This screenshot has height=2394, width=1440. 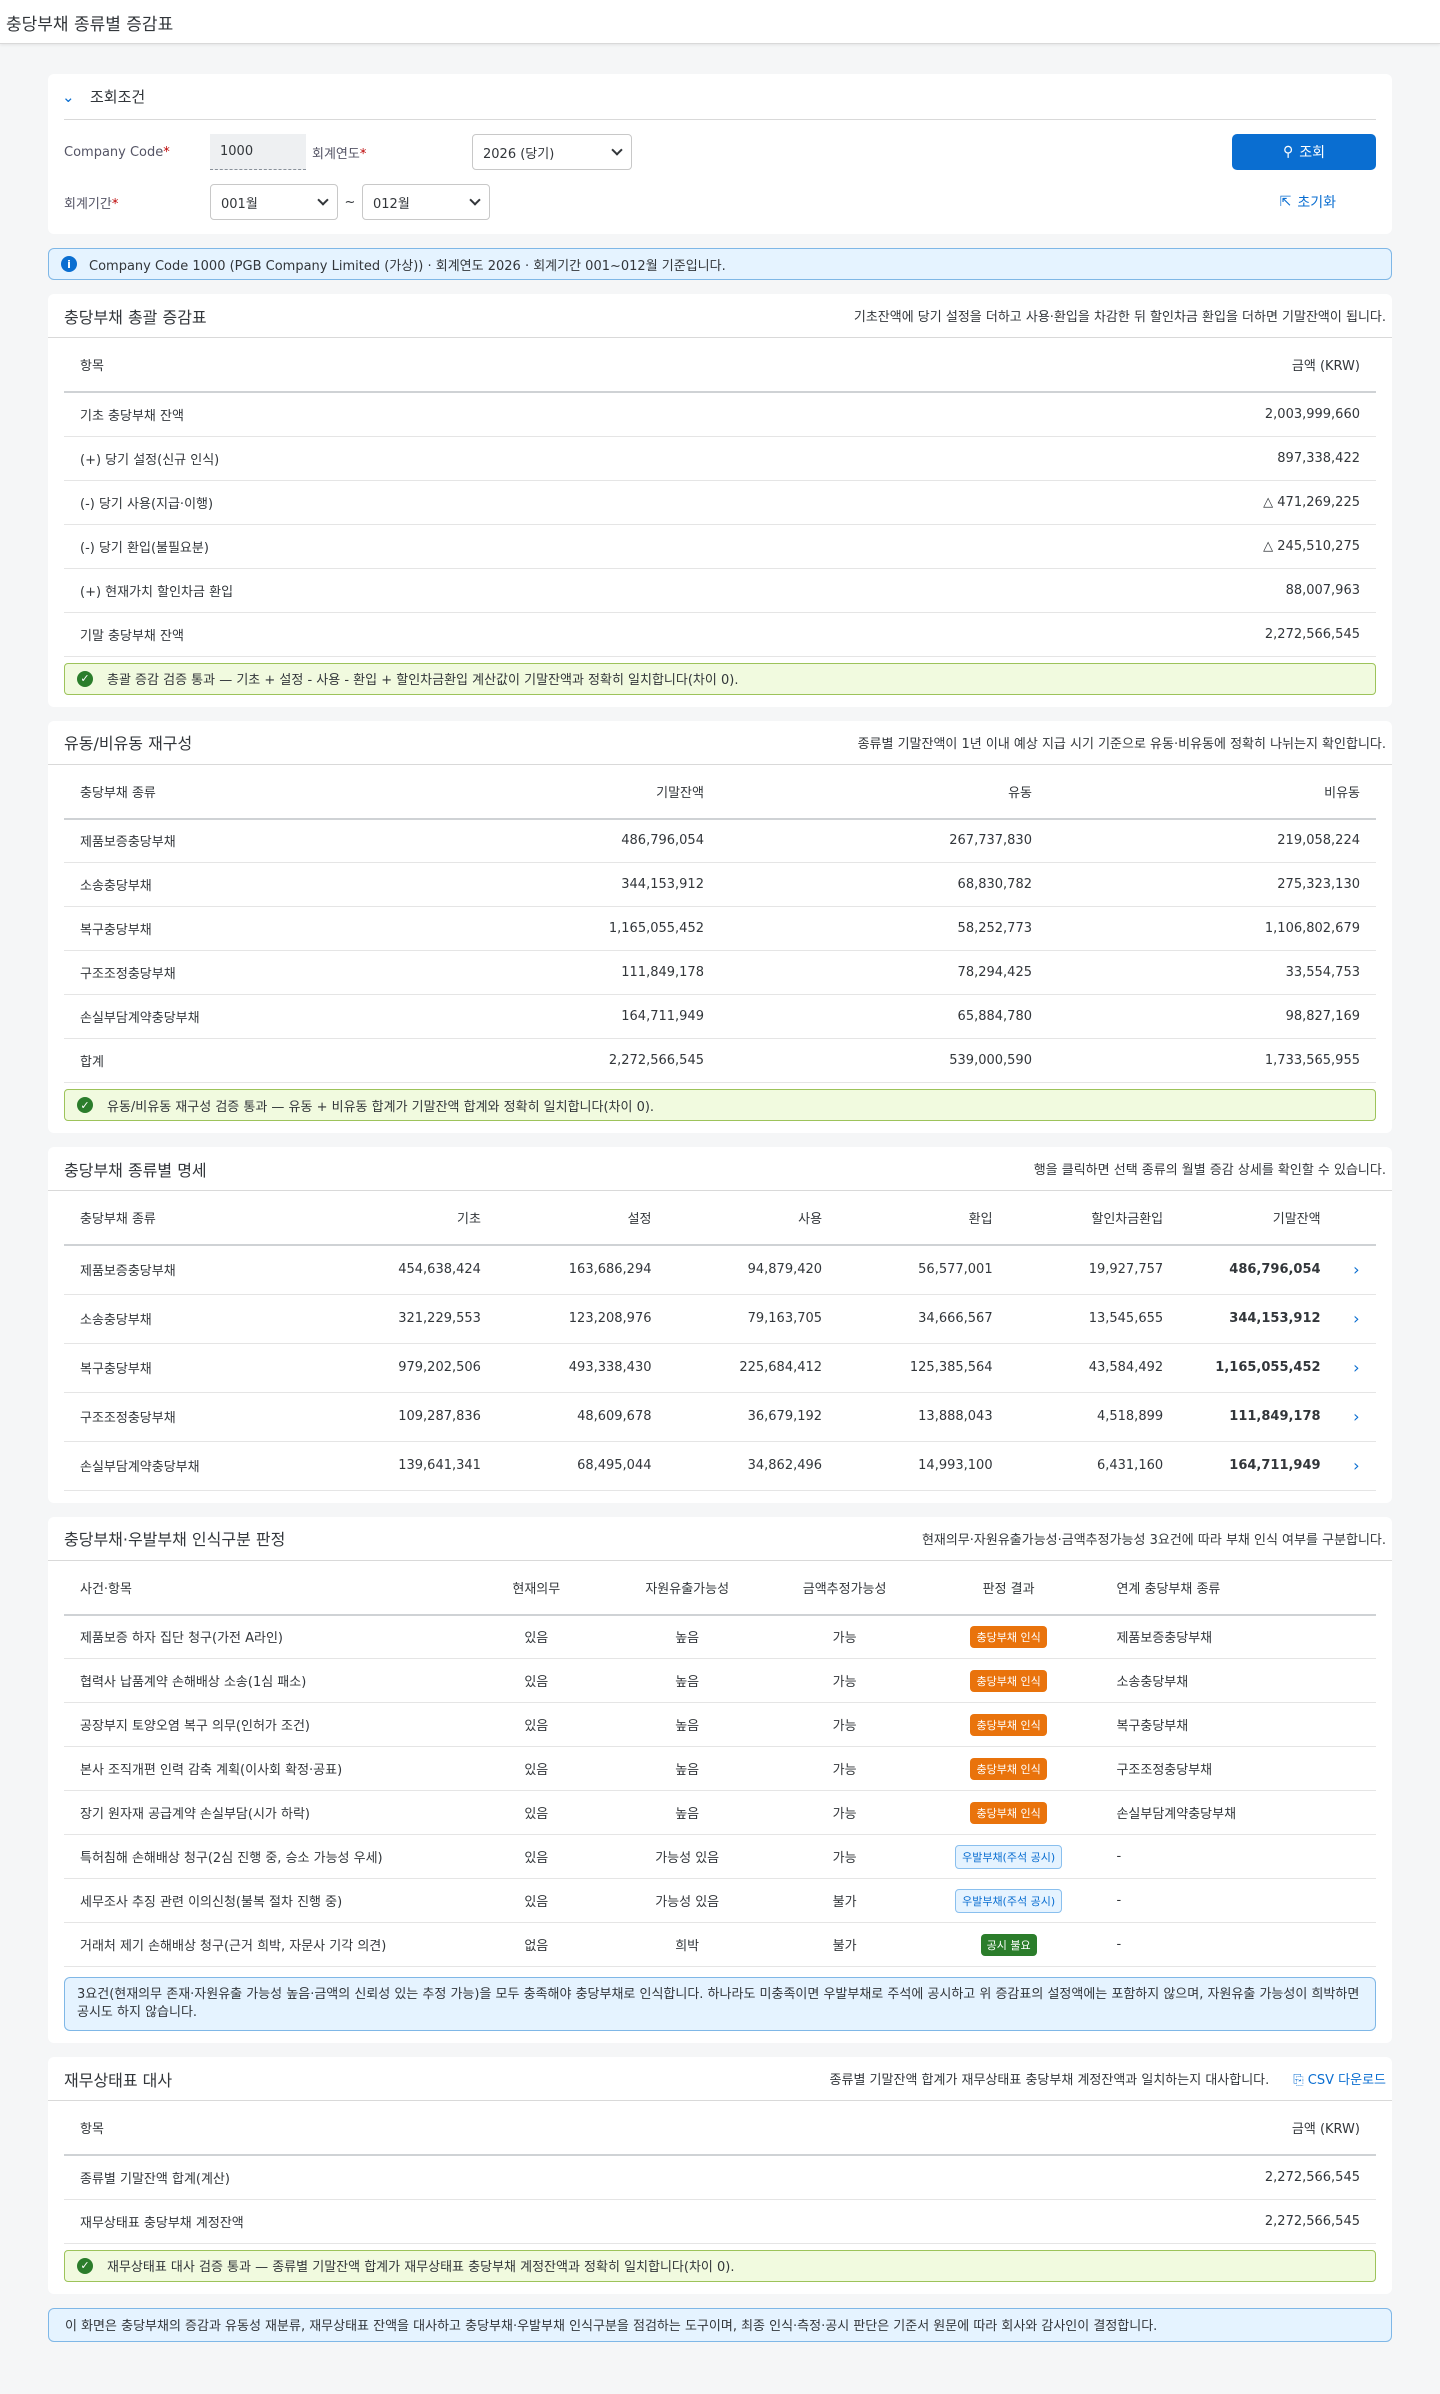 I want to click on amount-cell: △ 245,510,275, so click(x=1106, y=546).